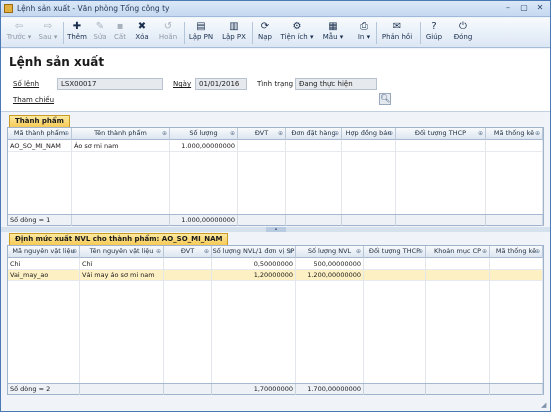 This screenshot has width=551, height=412. Describe the element at coordinates (44, 264) in the screenshot. I see `table-cell: Chi` at that location.